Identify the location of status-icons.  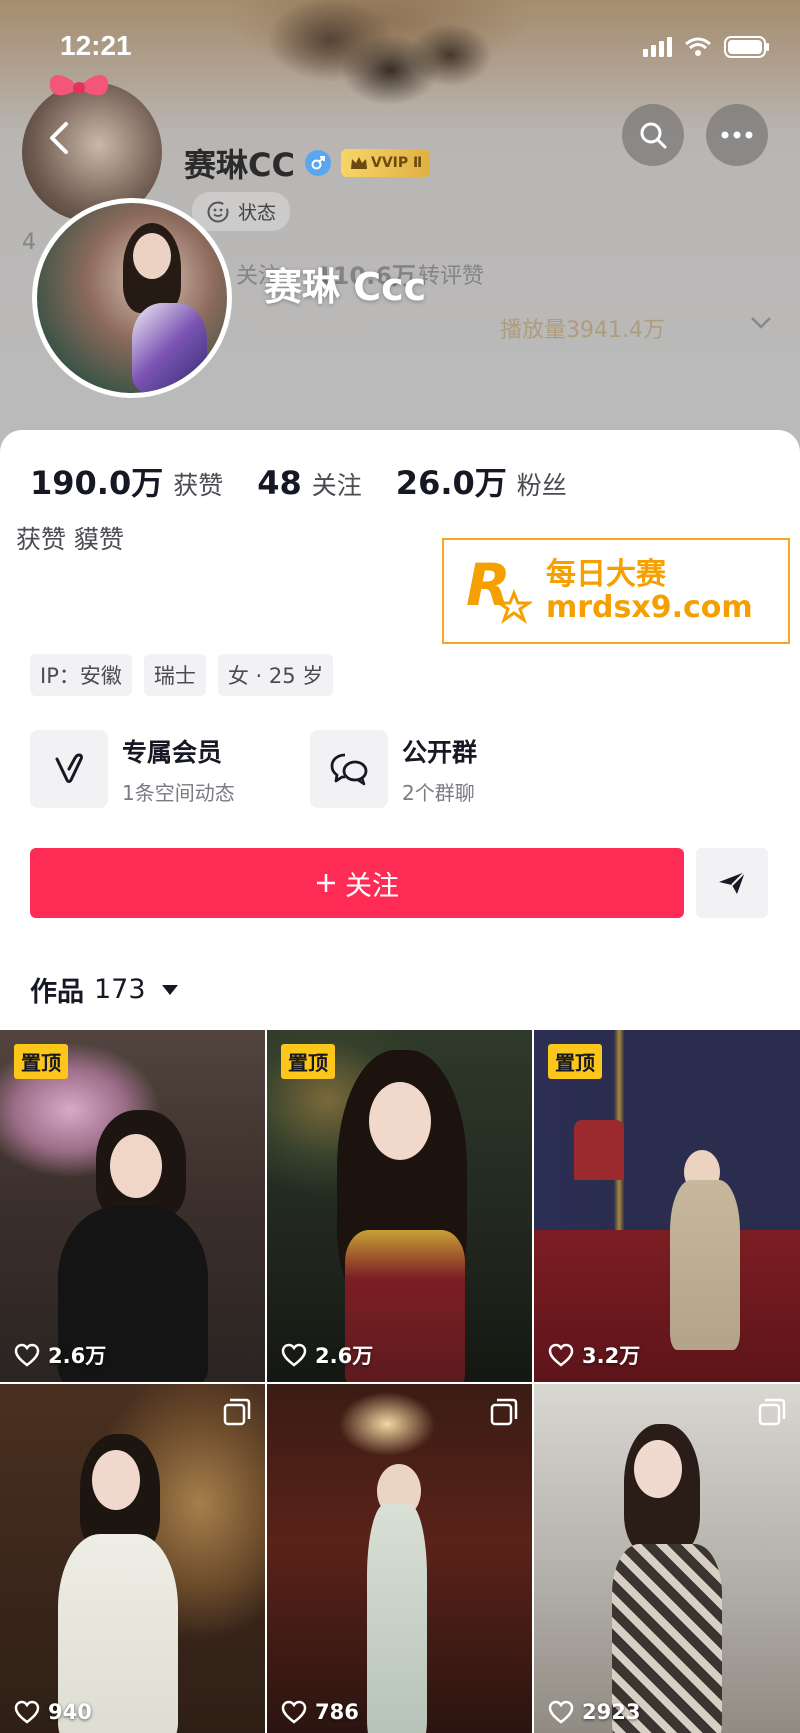
(706, 47).